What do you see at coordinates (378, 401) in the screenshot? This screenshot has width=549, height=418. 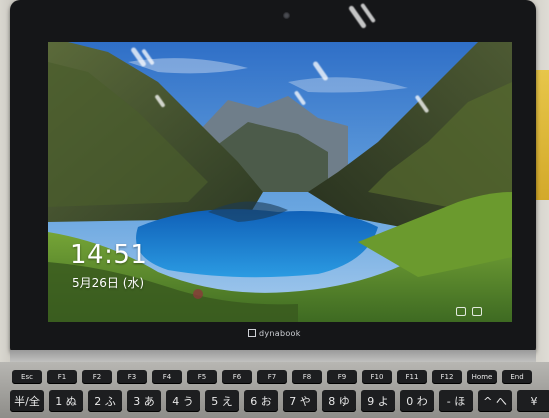 I see `number-key: 9 よ` at bounding box center [378, 401].